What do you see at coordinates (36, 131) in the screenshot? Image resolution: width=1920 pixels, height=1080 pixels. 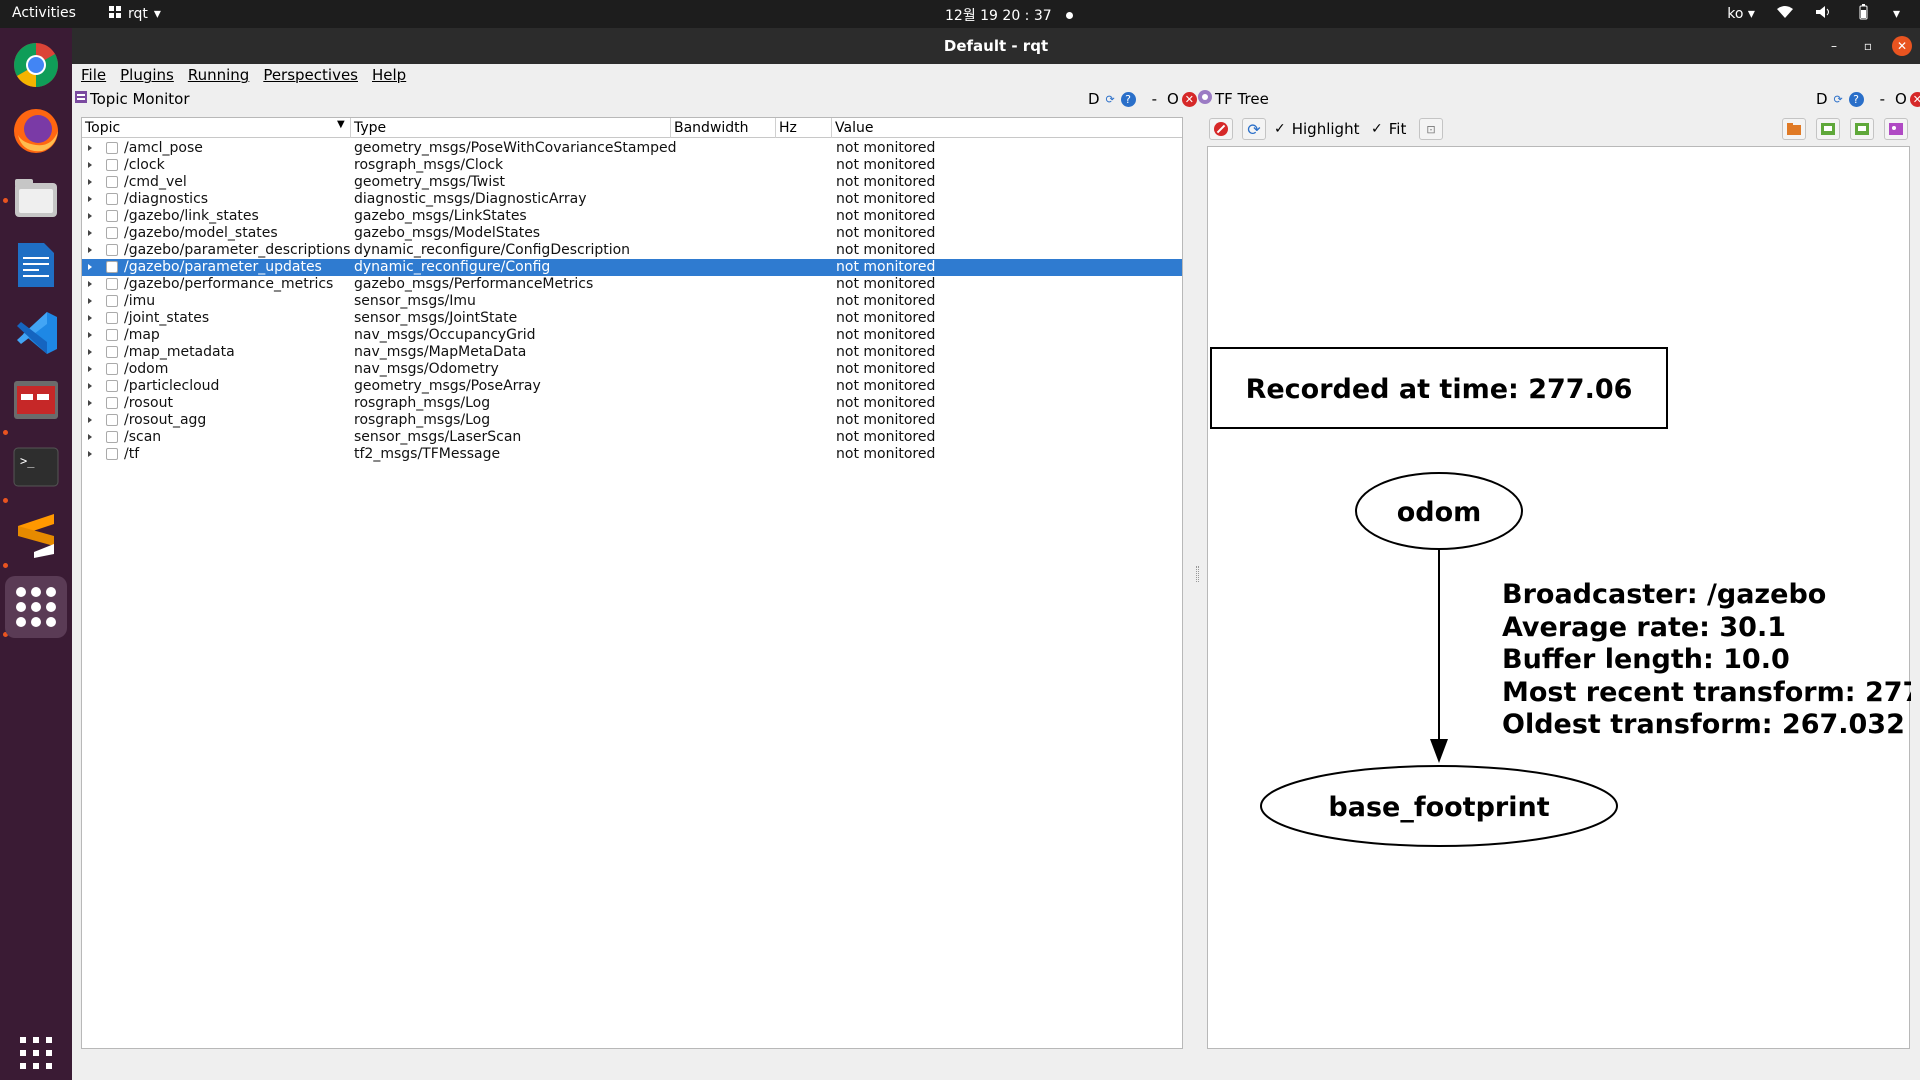 I see `firefox-icon` at bounding box center [36, 131].